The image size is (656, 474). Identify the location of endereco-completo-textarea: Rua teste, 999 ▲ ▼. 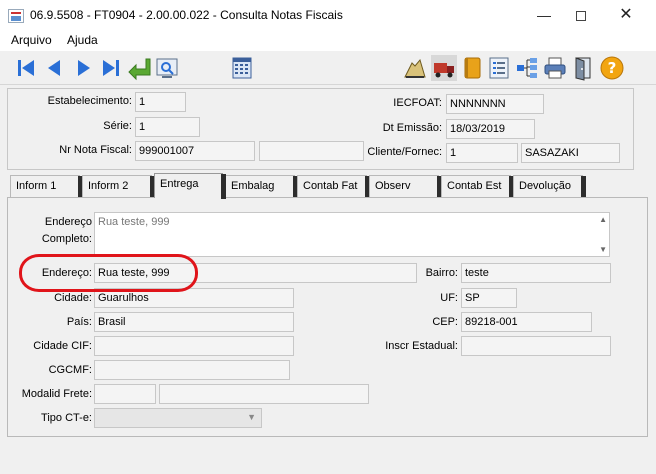
(352, 234).